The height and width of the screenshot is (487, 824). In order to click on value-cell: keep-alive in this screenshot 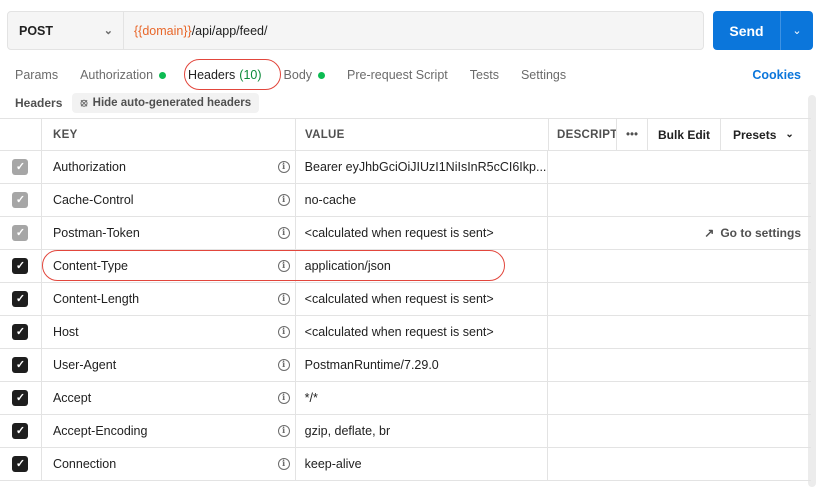, I will do `click(422, 464)`.